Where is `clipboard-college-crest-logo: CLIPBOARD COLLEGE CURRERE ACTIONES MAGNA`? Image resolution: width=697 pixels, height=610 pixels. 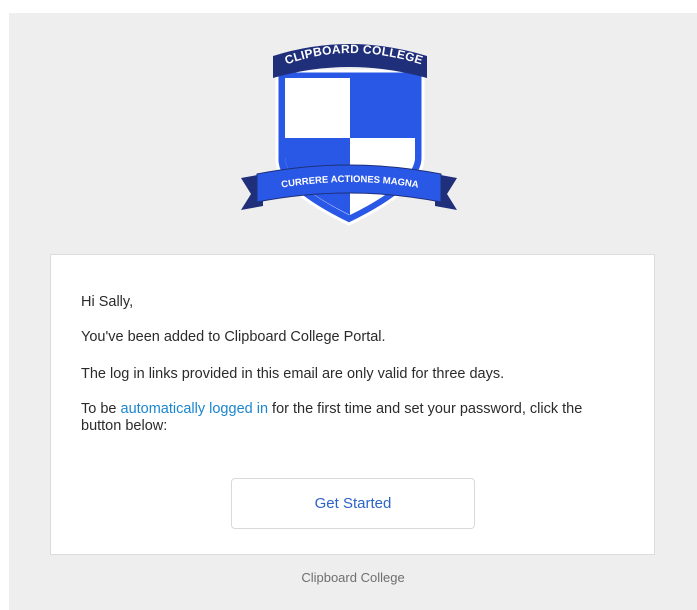
clipboard-college-crest-logo: CLIPBOARD COLLEGE CURRERE ACTIONES MAGNA is located at coordinates (349, 134).